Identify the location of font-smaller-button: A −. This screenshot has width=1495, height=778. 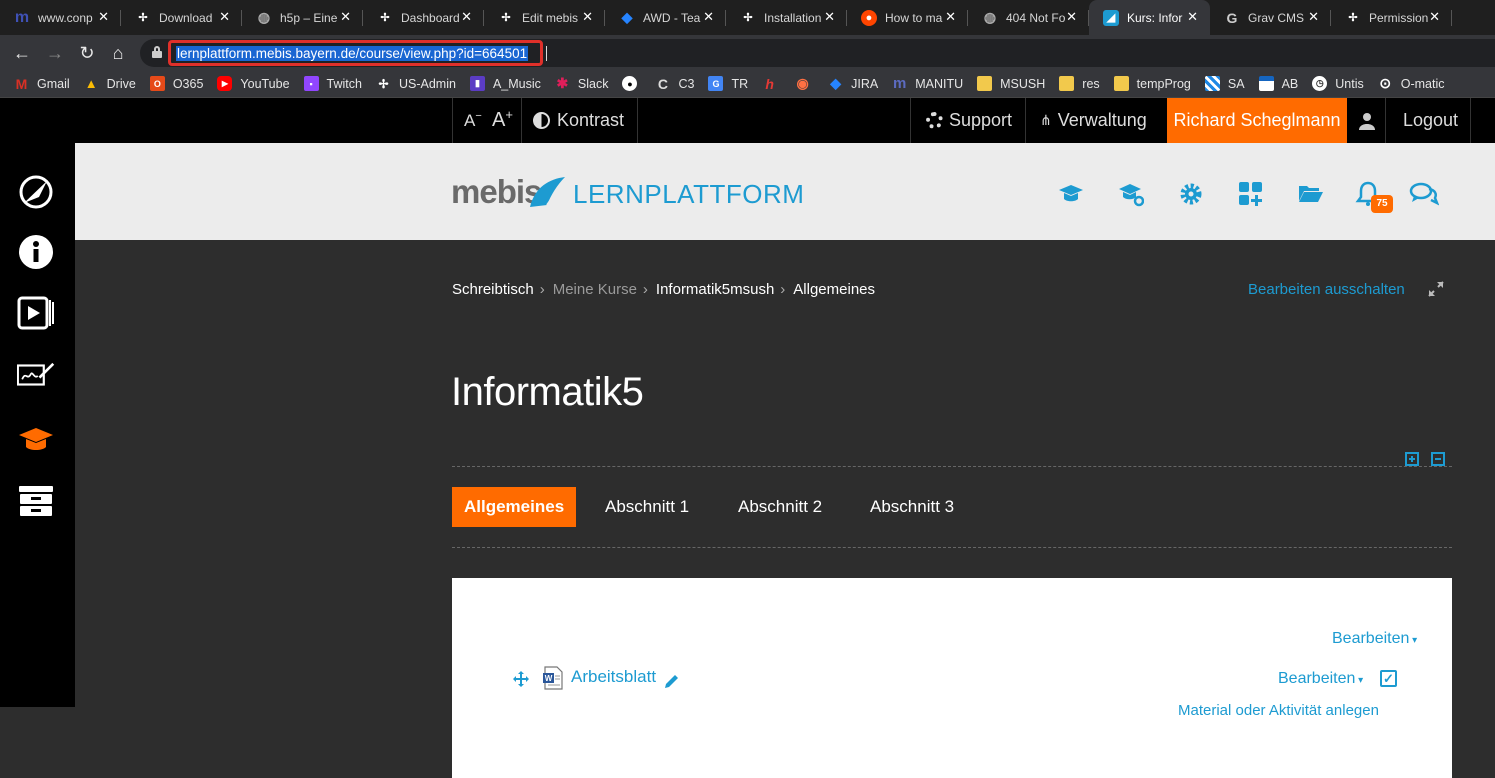
(473, 120).